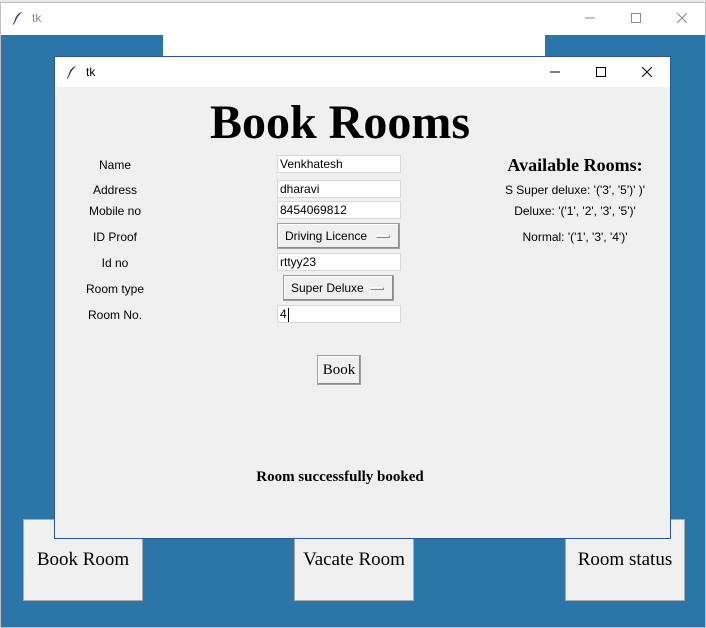  Describe the element at coordinates (91, 72) in the screenshot. I see `book-rooms-title: tk` at that location.